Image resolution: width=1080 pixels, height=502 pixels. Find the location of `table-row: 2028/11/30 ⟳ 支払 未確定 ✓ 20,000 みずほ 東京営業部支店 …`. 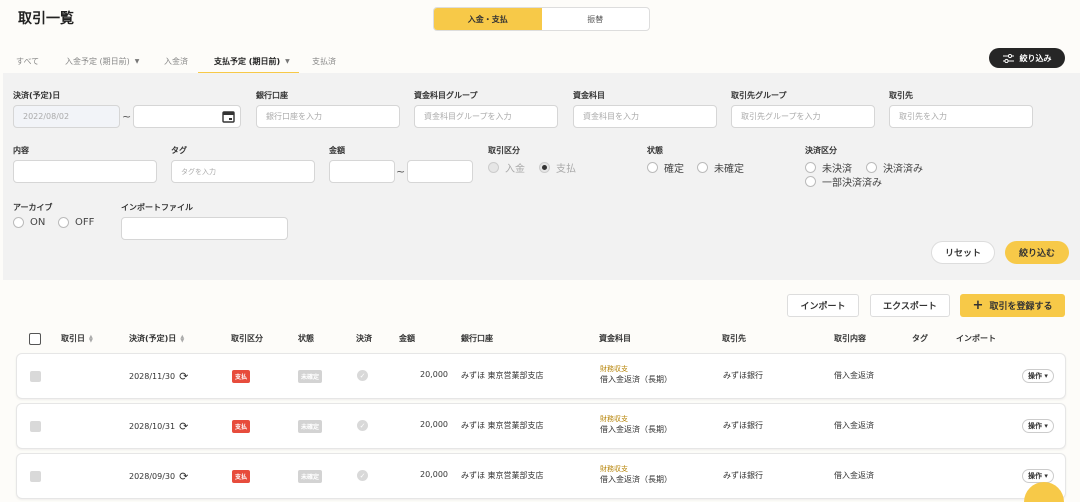

table-row: 2028/11/30 ⟳ 支払 未確定 ✓ 20,000 みずほ 東京営業部支店 … is located at coordinates (541, 376).